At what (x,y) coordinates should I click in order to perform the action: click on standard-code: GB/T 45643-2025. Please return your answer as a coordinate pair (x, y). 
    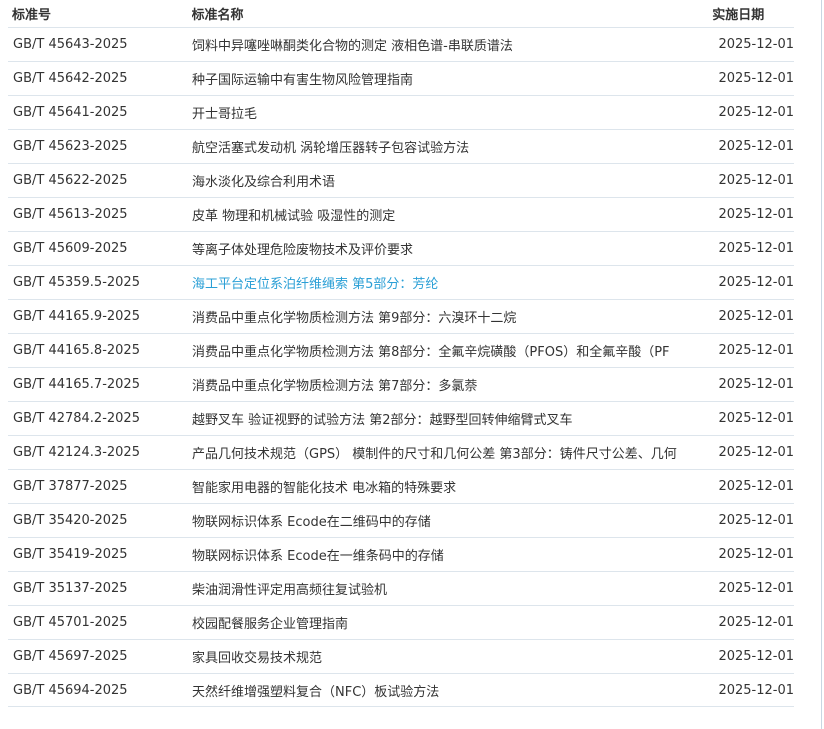
    Looking at the image, I should click on (70, 44).